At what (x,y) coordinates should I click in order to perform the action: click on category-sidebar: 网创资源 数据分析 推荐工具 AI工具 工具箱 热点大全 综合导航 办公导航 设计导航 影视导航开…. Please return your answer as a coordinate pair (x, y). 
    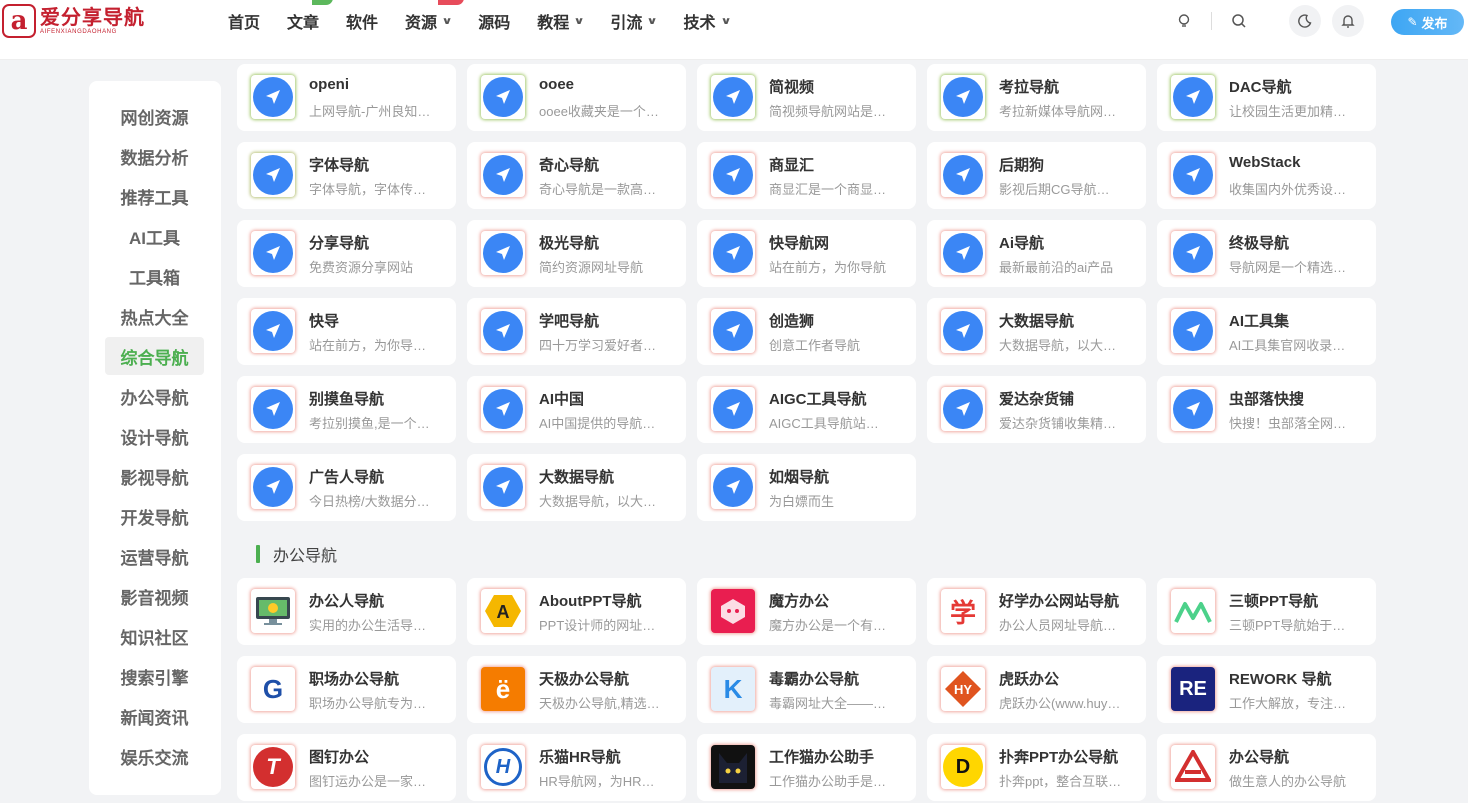
    Looking at the image, I should click on (155, 438).